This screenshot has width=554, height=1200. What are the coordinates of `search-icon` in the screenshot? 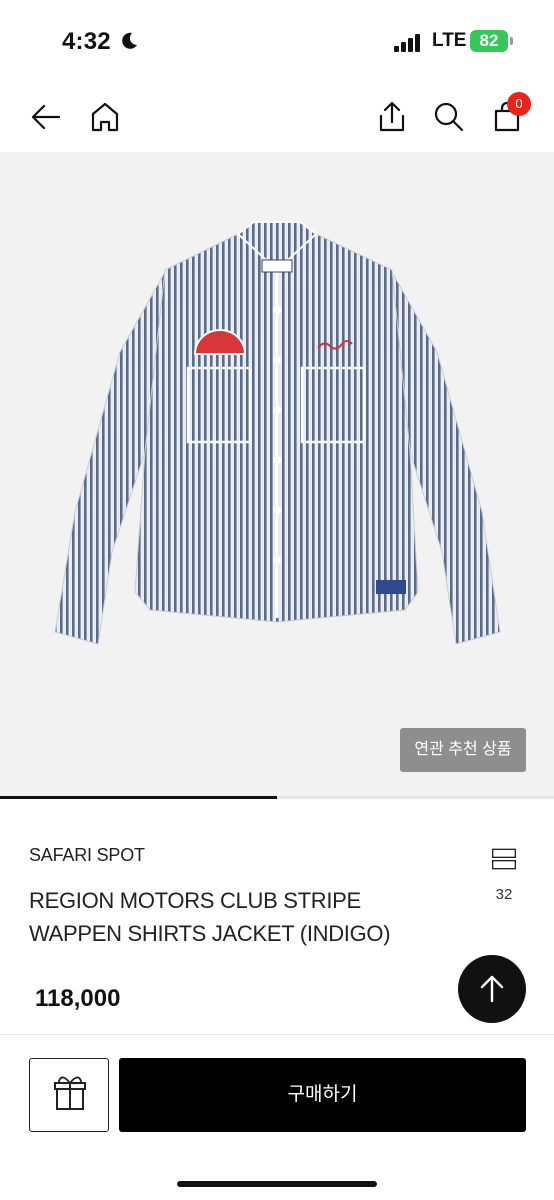 It's located at (449, 117).